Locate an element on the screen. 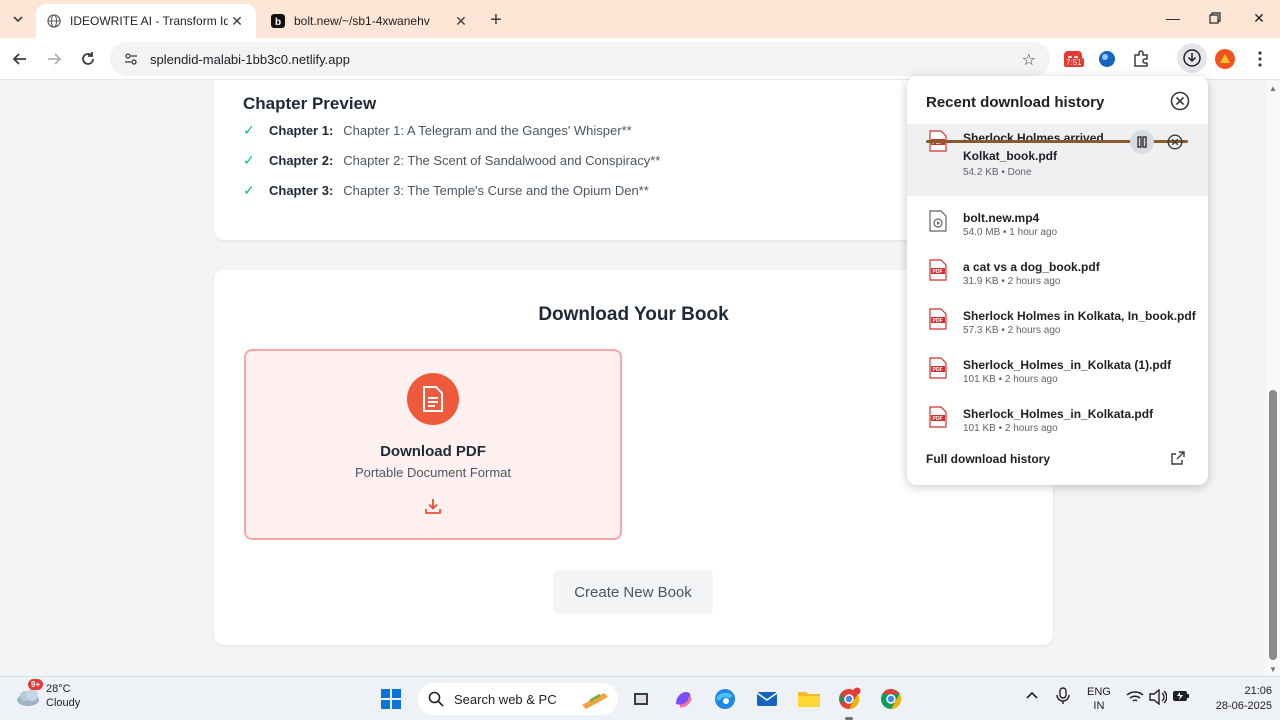 This screenshot has width=1280, height=720. document-icon is located at coordinates (433, 399).